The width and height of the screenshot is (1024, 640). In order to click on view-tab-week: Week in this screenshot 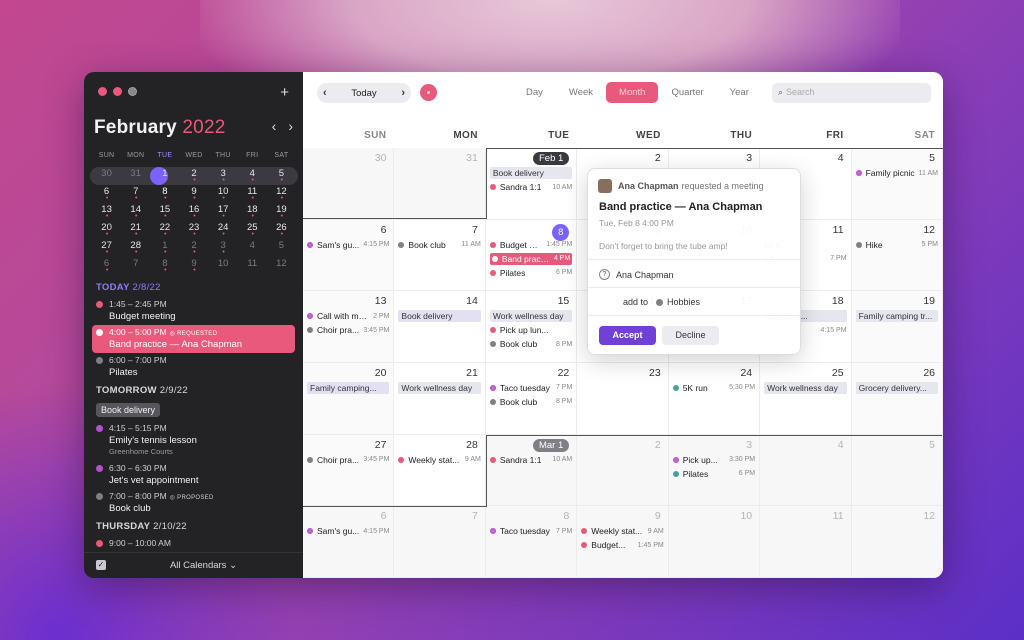, I will do `click(581, 92)`.